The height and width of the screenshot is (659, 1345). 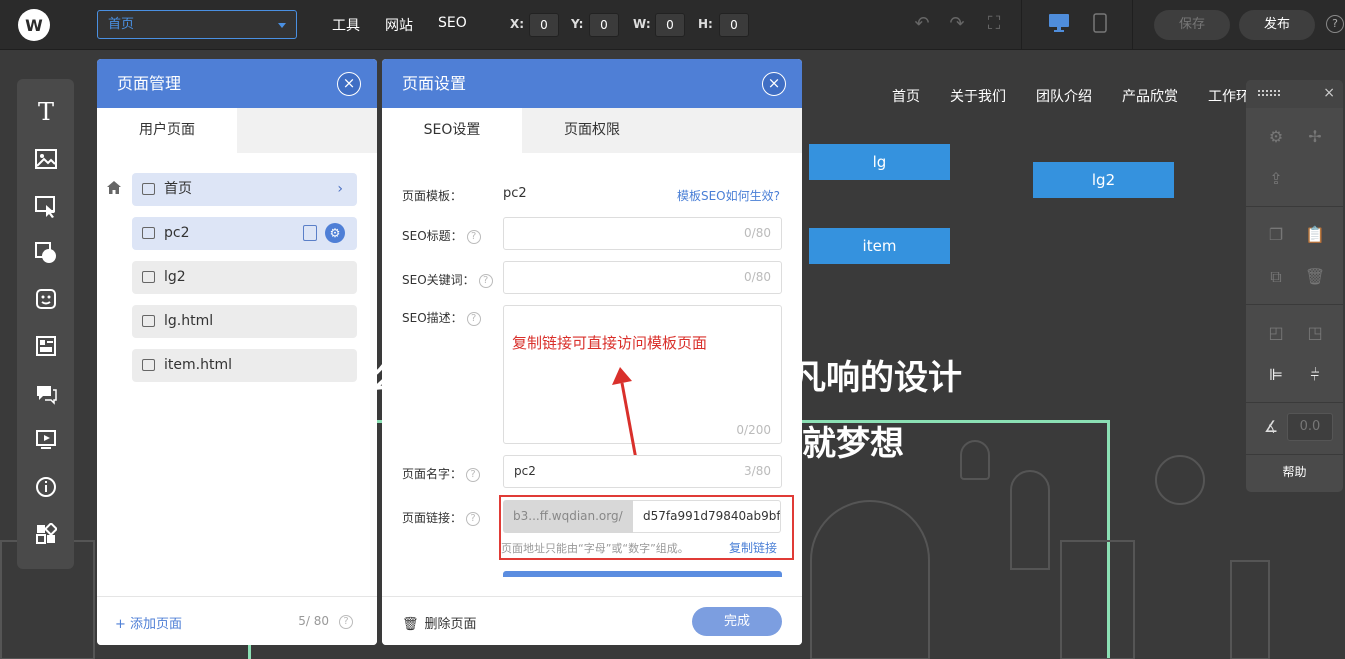 I want to click on menu-tools: 工具, so click(x=346, y=25).